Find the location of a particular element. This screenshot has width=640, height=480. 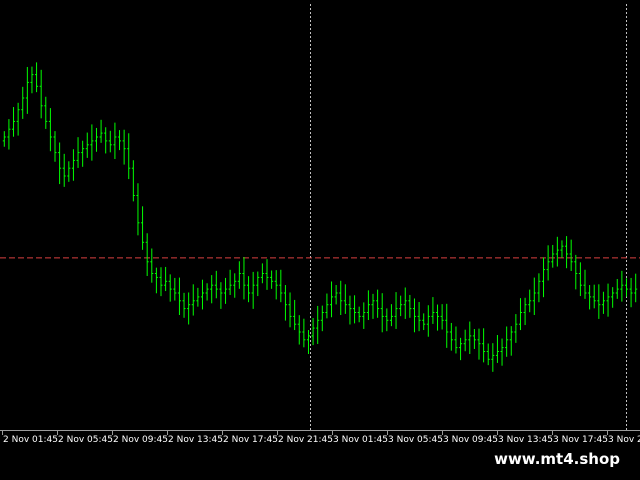

x-tick-label: 3 Nov 13:45 is located at coordinates (525, 440).